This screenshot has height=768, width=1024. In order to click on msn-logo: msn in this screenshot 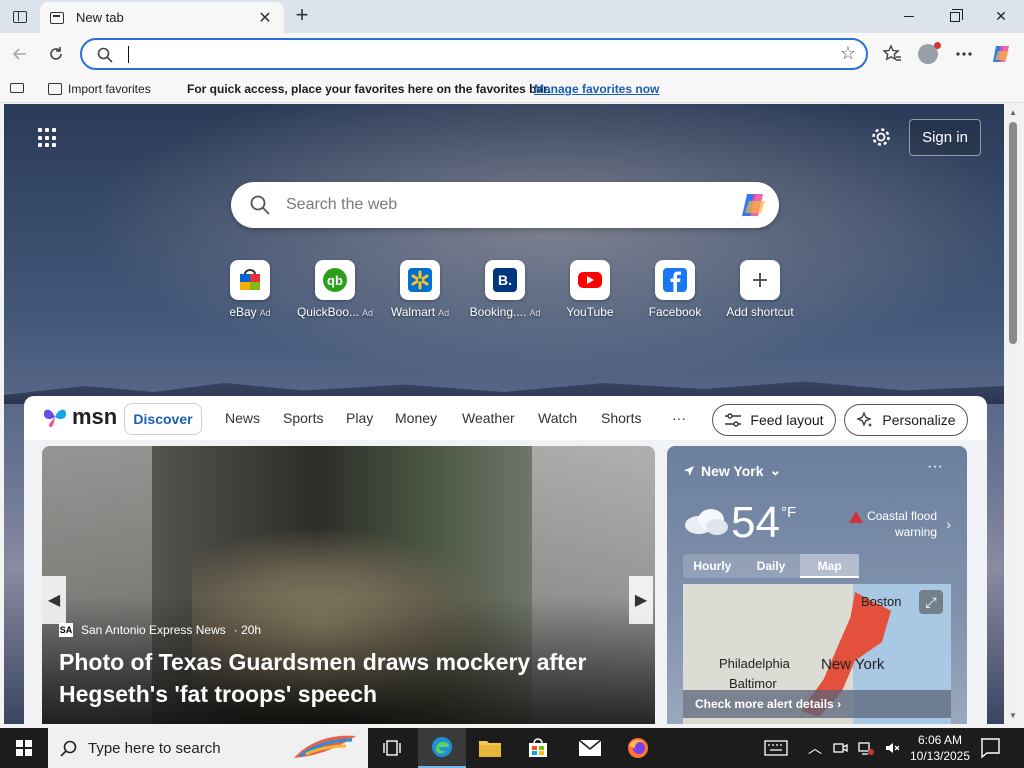, I will do `click(79, 417)`.